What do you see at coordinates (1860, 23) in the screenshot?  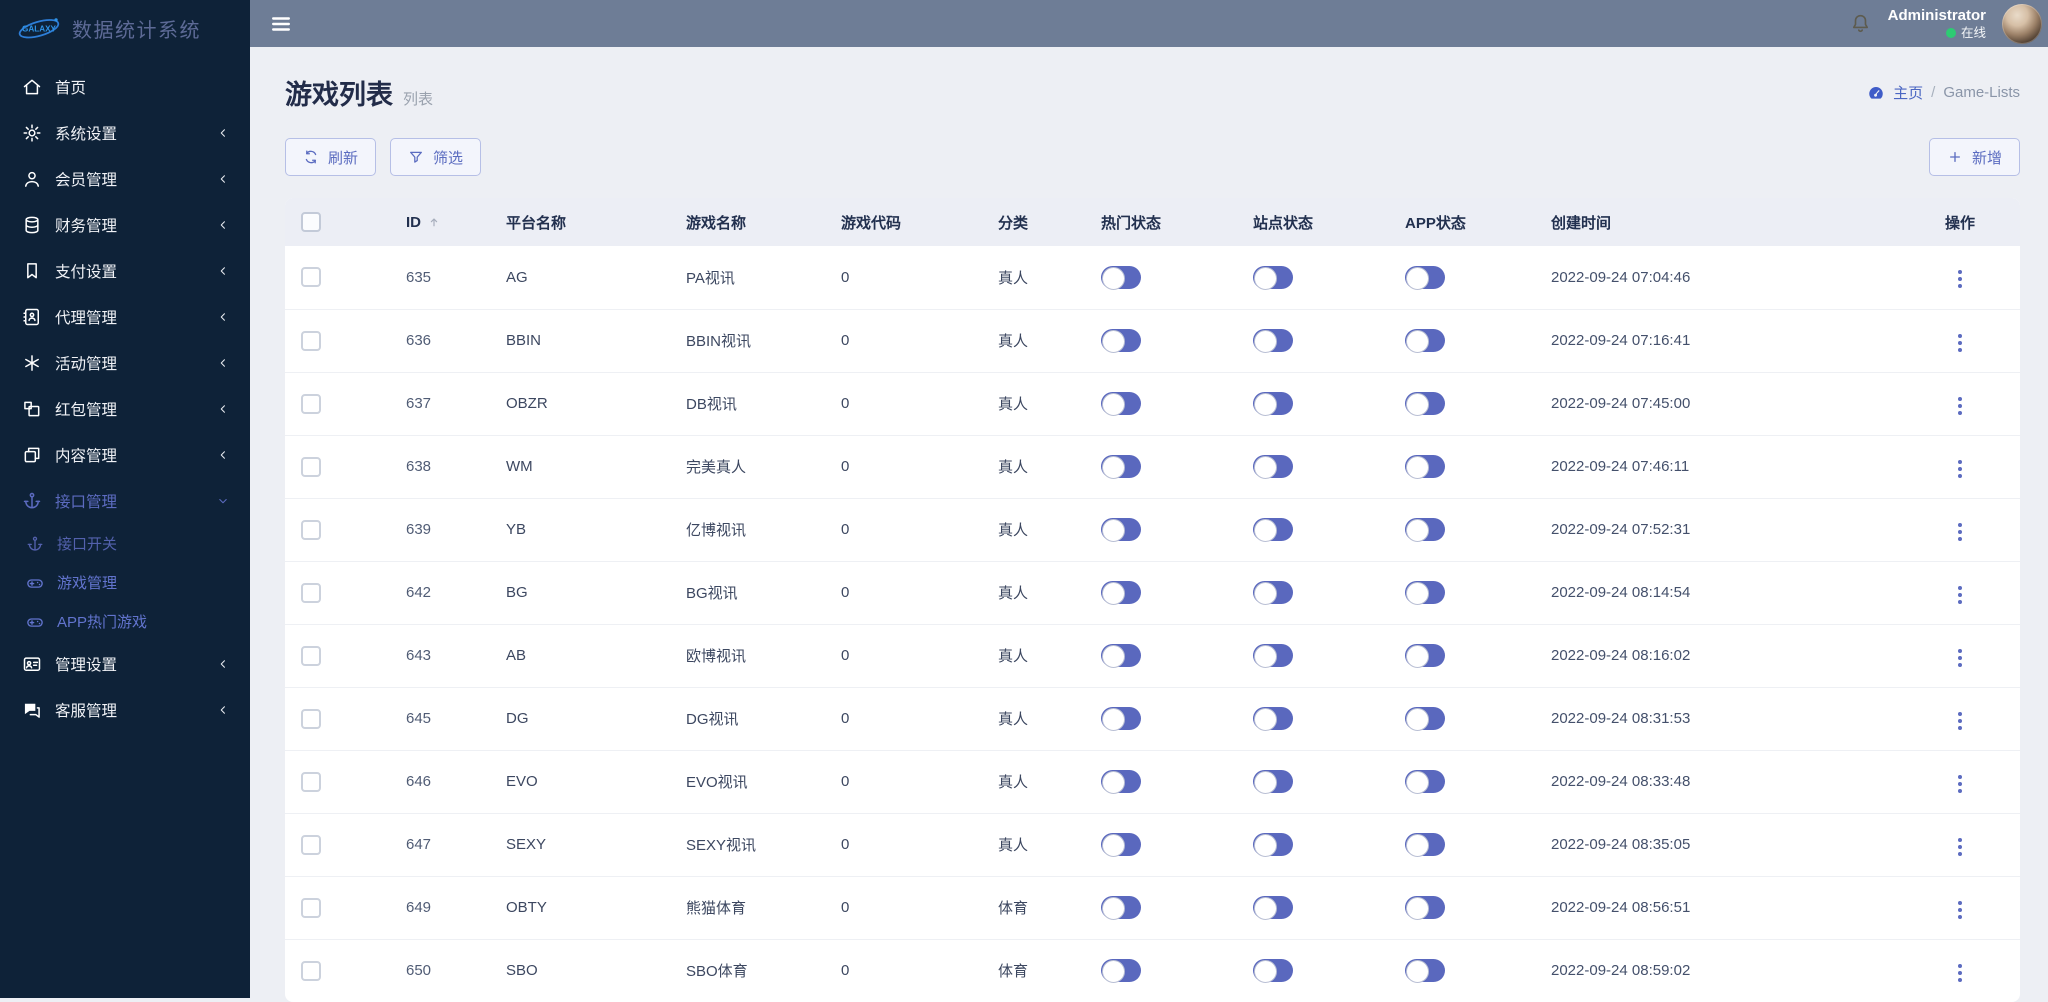 I see `notifications-bell-icon` at bounding box center [1860, 23].